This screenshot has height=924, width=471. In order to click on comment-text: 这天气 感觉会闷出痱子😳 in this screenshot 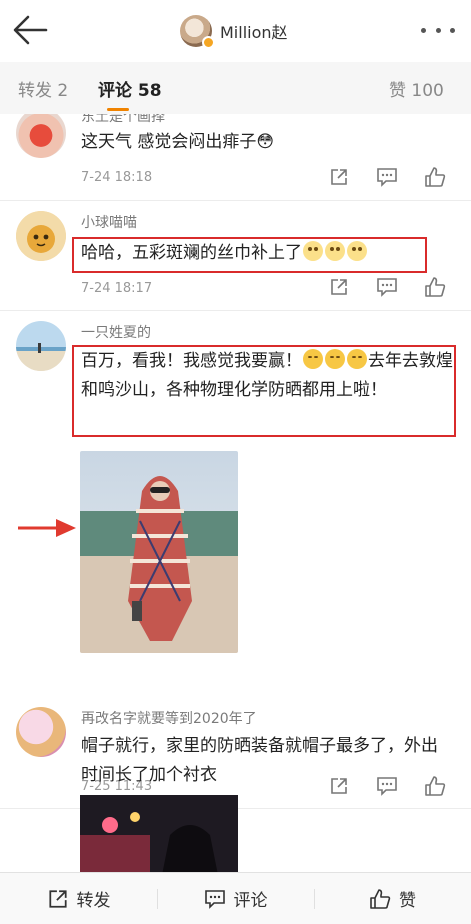, I will do `click(178, 142)`.